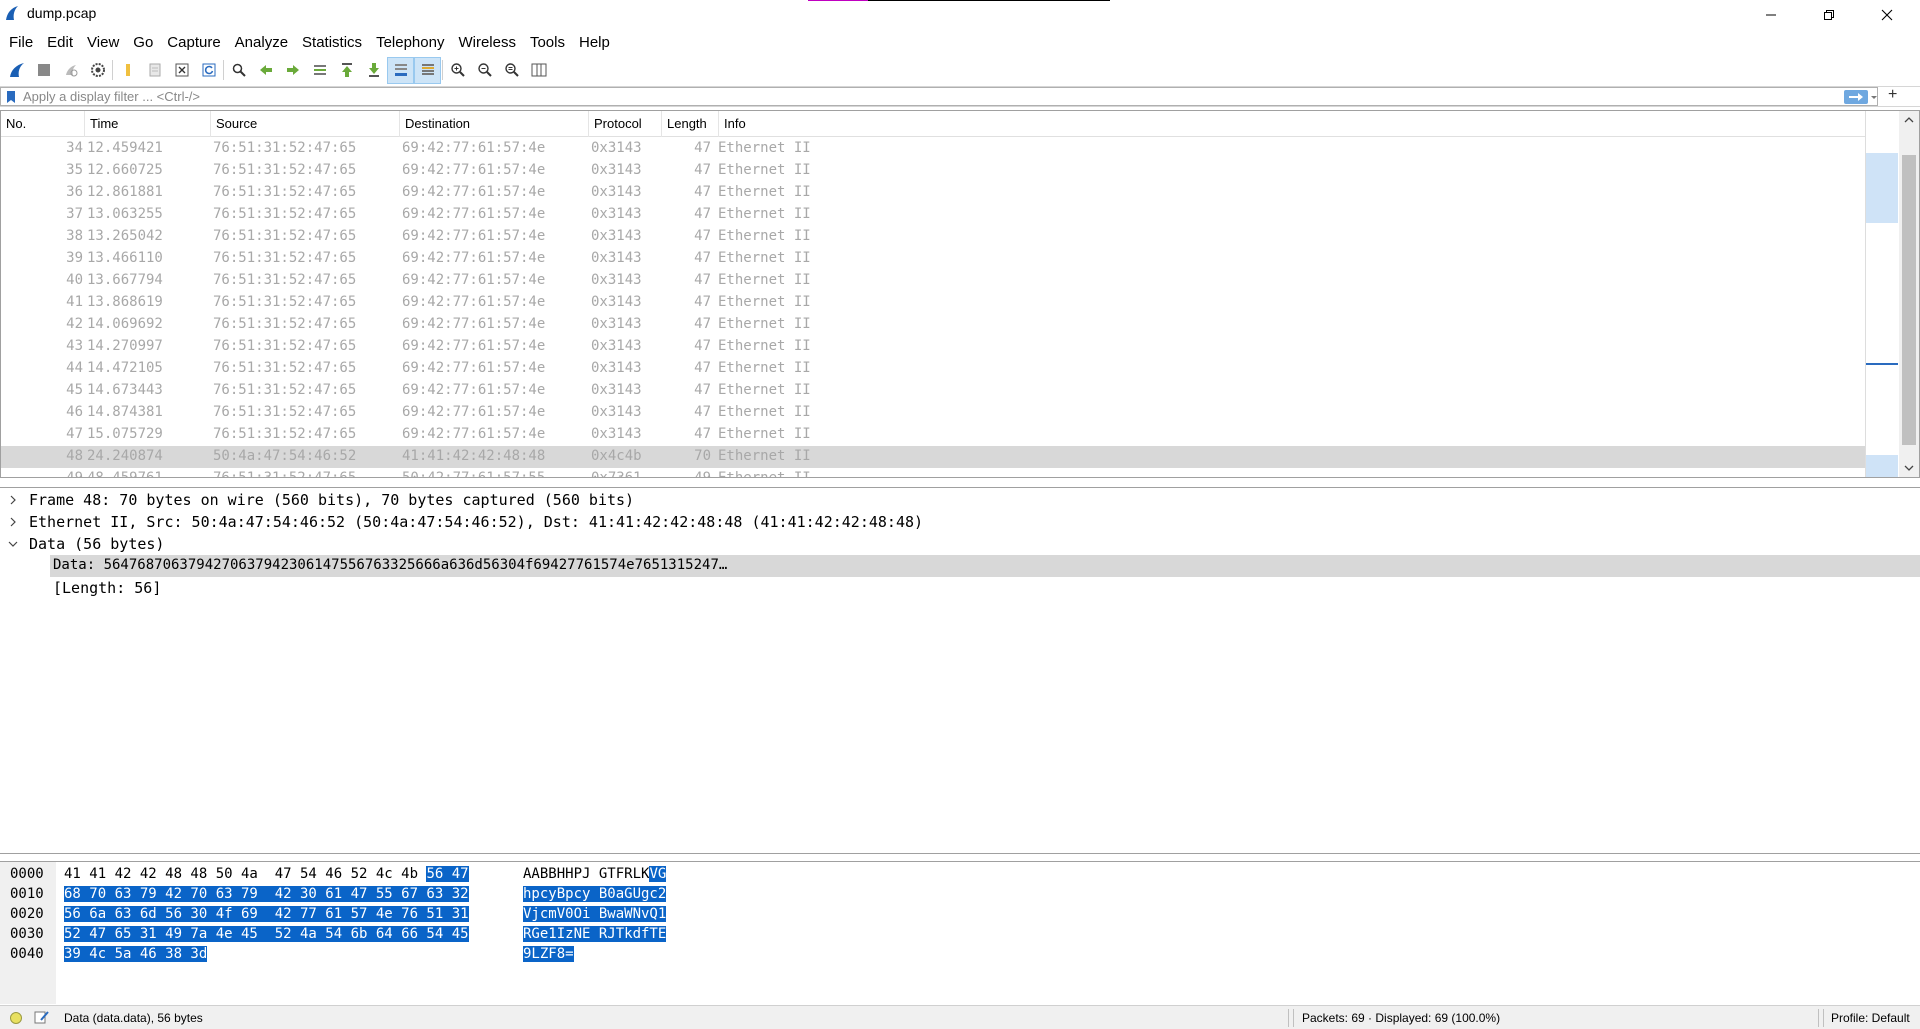  I want to click on apply-filter-button, so click(1856, 97).